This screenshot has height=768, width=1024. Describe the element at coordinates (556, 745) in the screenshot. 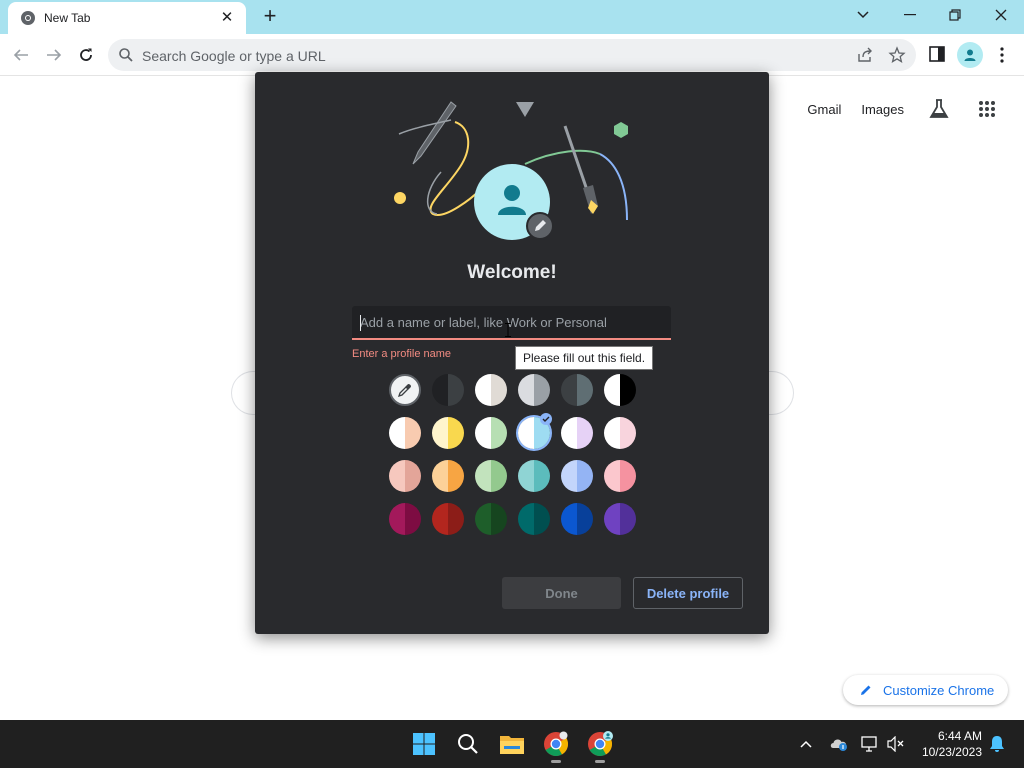

I see `chrome-taskbar-icon` at that location.